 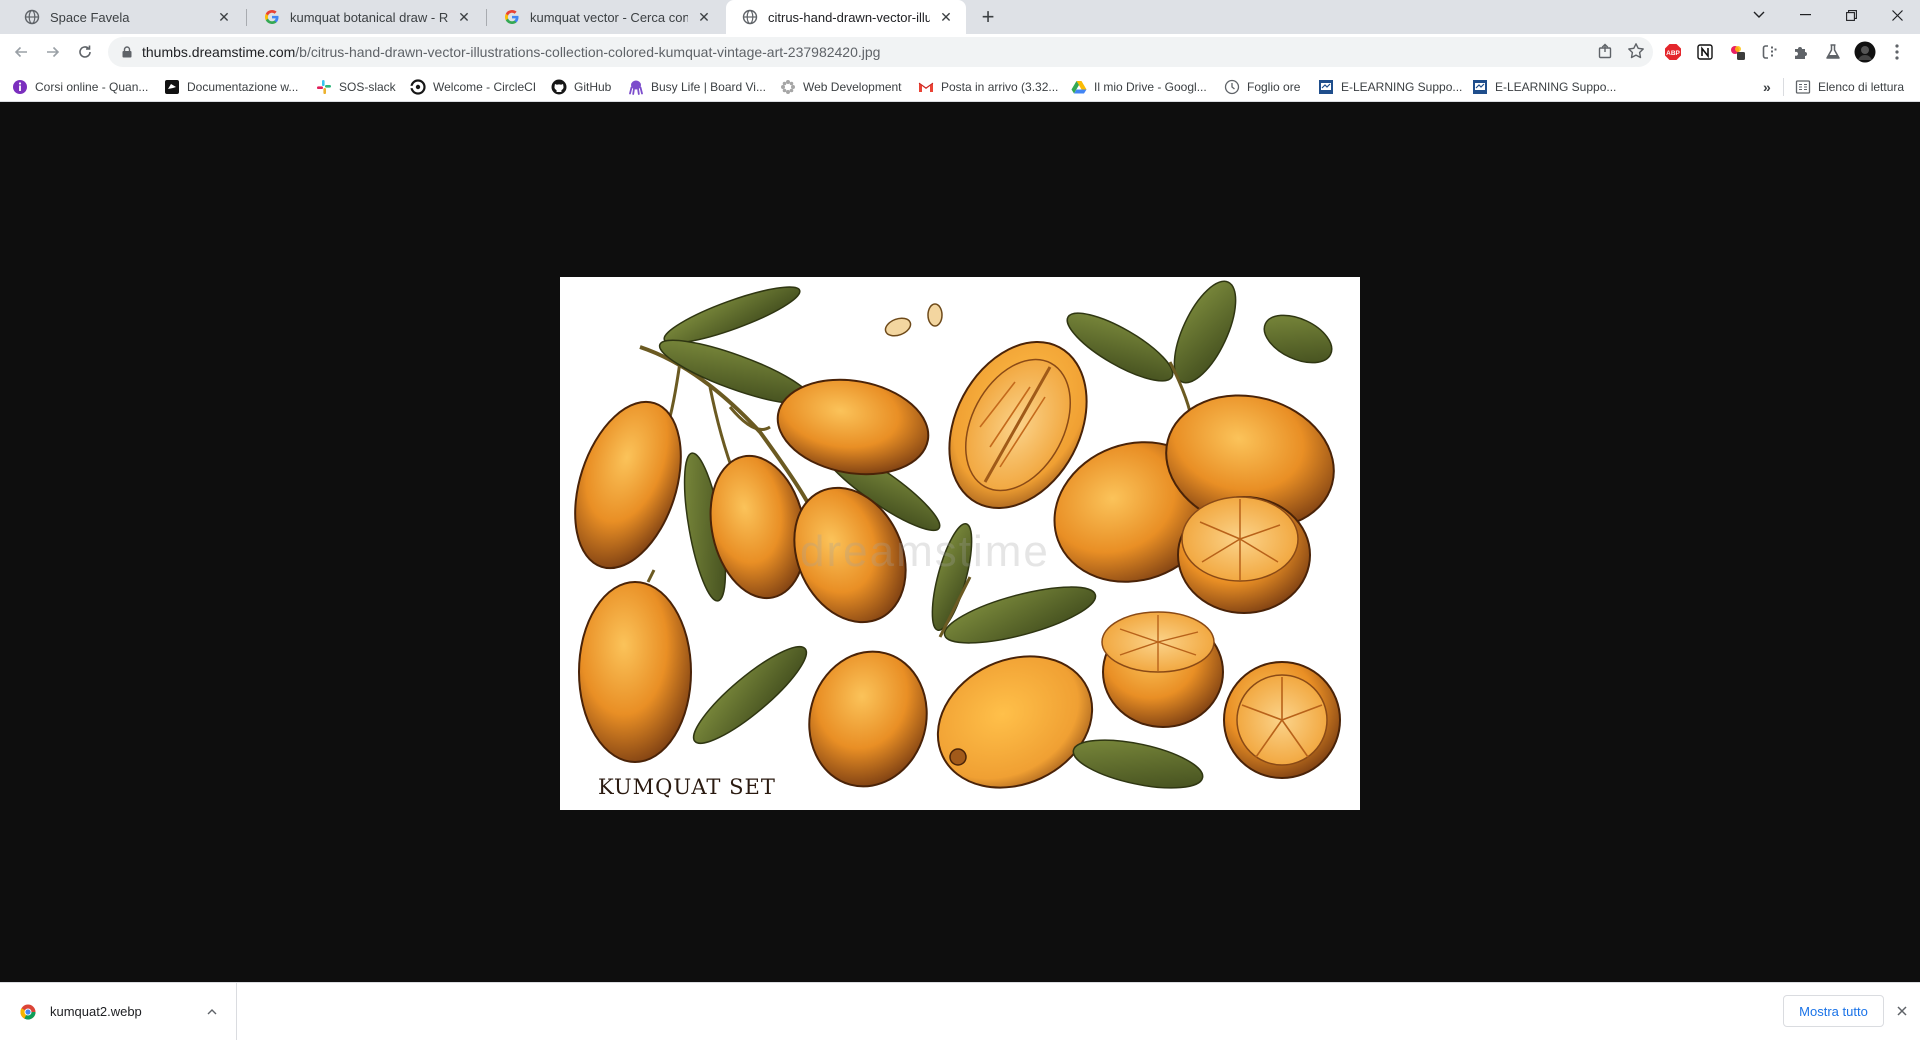 What do you see at coordinates (172, 87) in the screenshot?
I see `doc-bird-icon` at bounding box center [172, 87].